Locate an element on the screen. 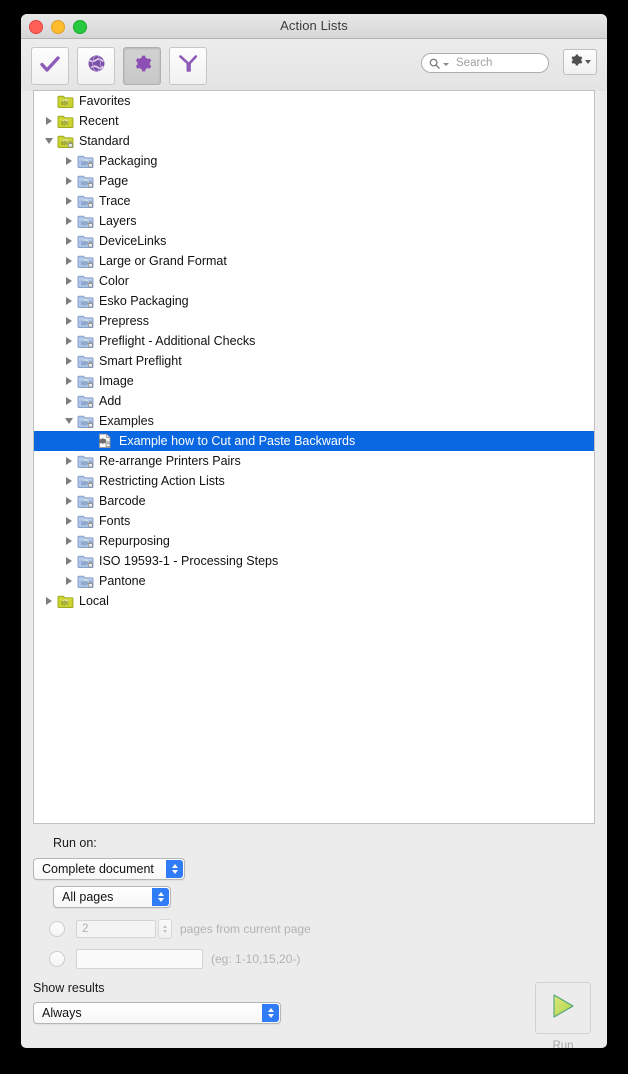 The height and width of the screenshot is (1074, 628). tree-row-label: Image is located at coordinates (116, 381).